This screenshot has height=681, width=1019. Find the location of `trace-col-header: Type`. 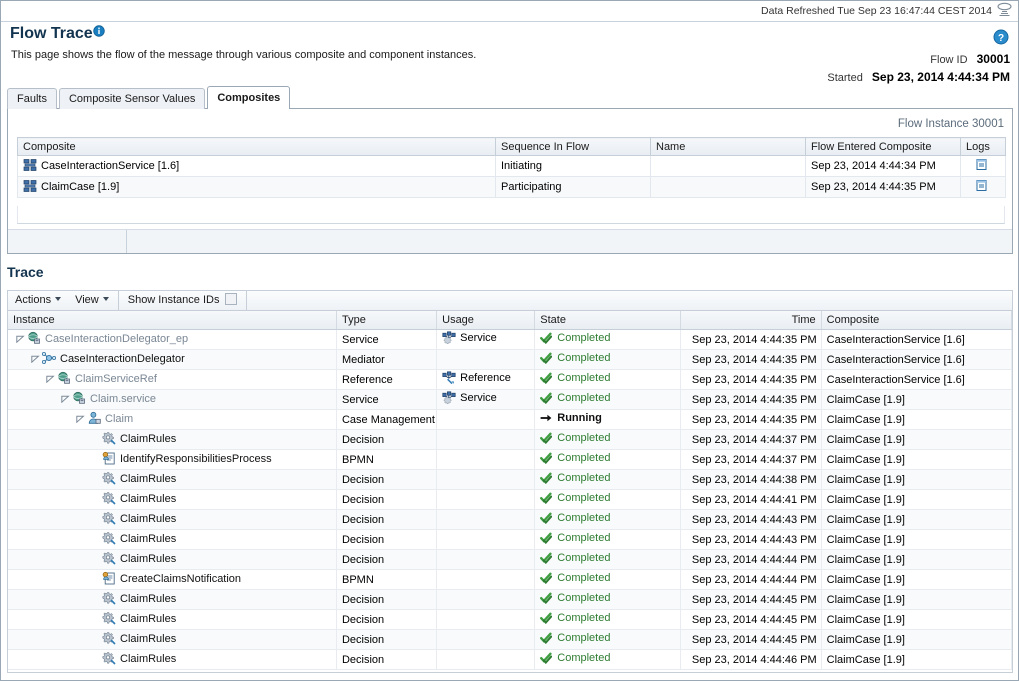

trace-col-header: Type is located at coordinates (387, 320).